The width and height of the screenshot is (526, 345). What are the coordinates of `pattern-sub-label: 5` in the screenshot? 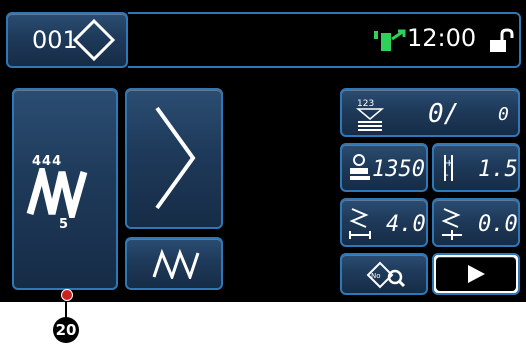 It's located at (64, 224).